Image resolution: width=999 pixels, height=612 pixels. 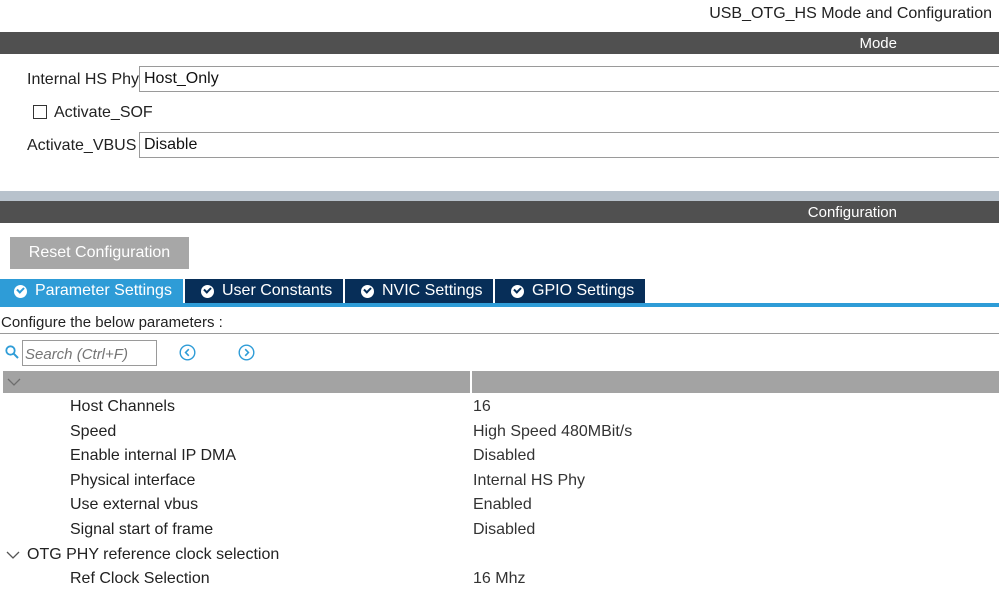 What do you see at coordinates (569, 79) in the screenshot?
I see `internal-hs-phy-select: Host_Only` at bounding box center [569, 79].